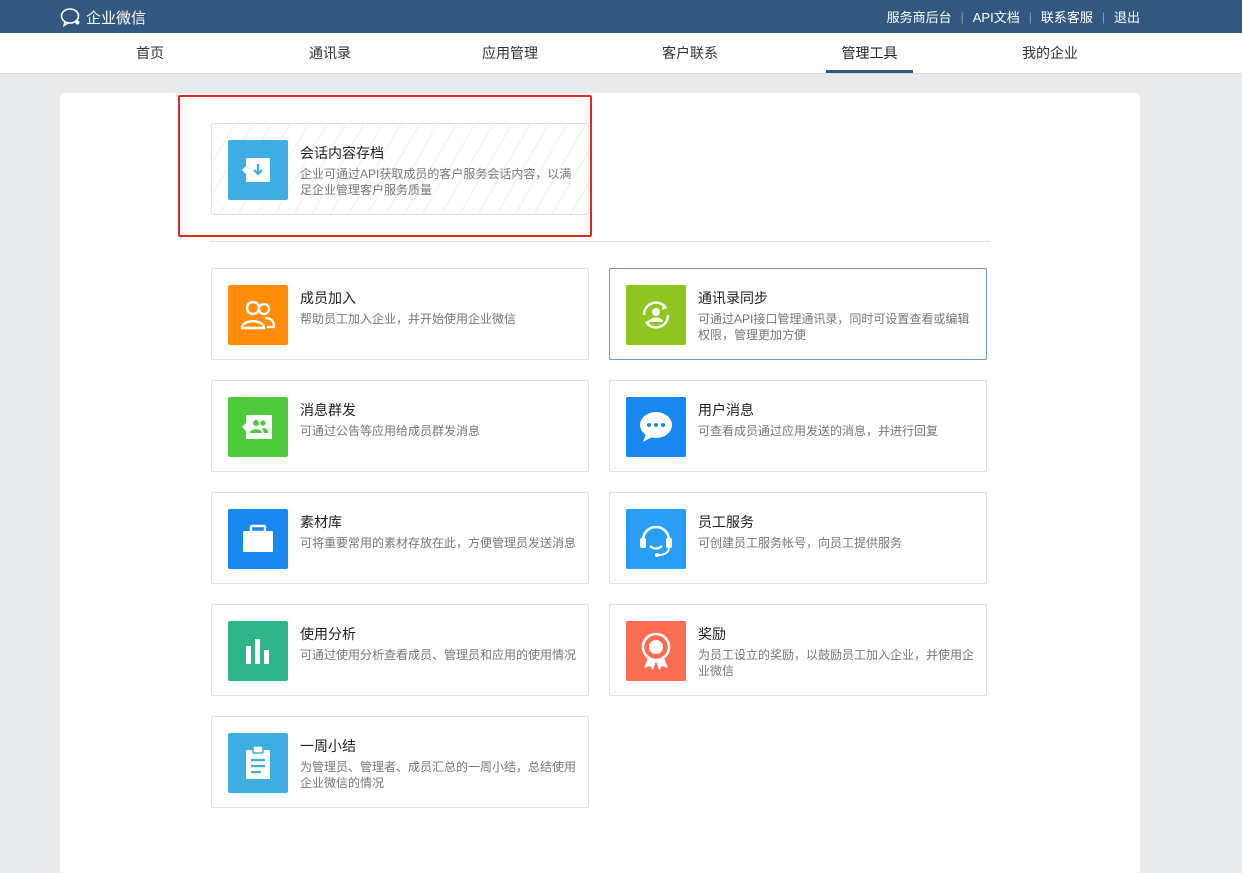 This screenshot has height=873, width=1242. I want to click on tool-description: 可通过使用分析查看成员、管理员和应用的使用情况, so click(438, 655).